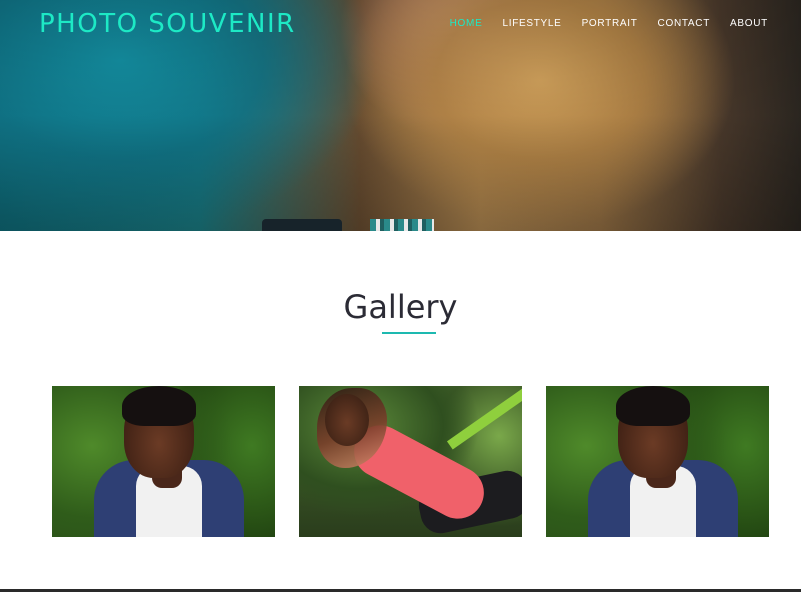 The height and width of the screenshot is (592, 801). Describe the element at coordinates (402, 225) in the screenshot. I see `hero-strap-detail` at that location.